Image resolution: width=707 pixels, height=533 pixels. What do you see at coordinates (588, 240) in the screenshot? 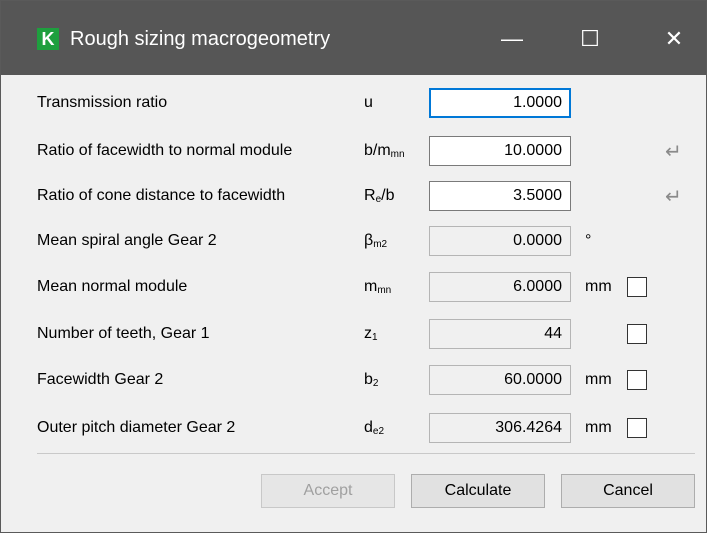
I see `unit-label: °` at bounding box center [588, 240].